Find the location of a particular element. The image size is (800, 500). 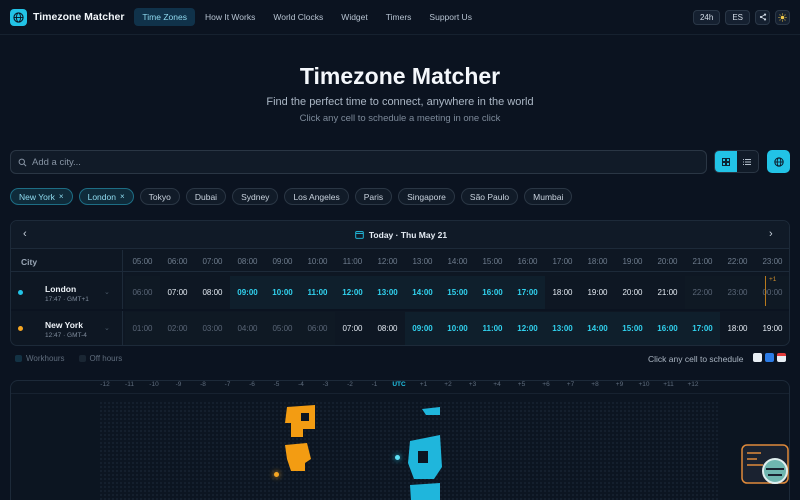

globe-settings-button is located at coordinates (778, 161).